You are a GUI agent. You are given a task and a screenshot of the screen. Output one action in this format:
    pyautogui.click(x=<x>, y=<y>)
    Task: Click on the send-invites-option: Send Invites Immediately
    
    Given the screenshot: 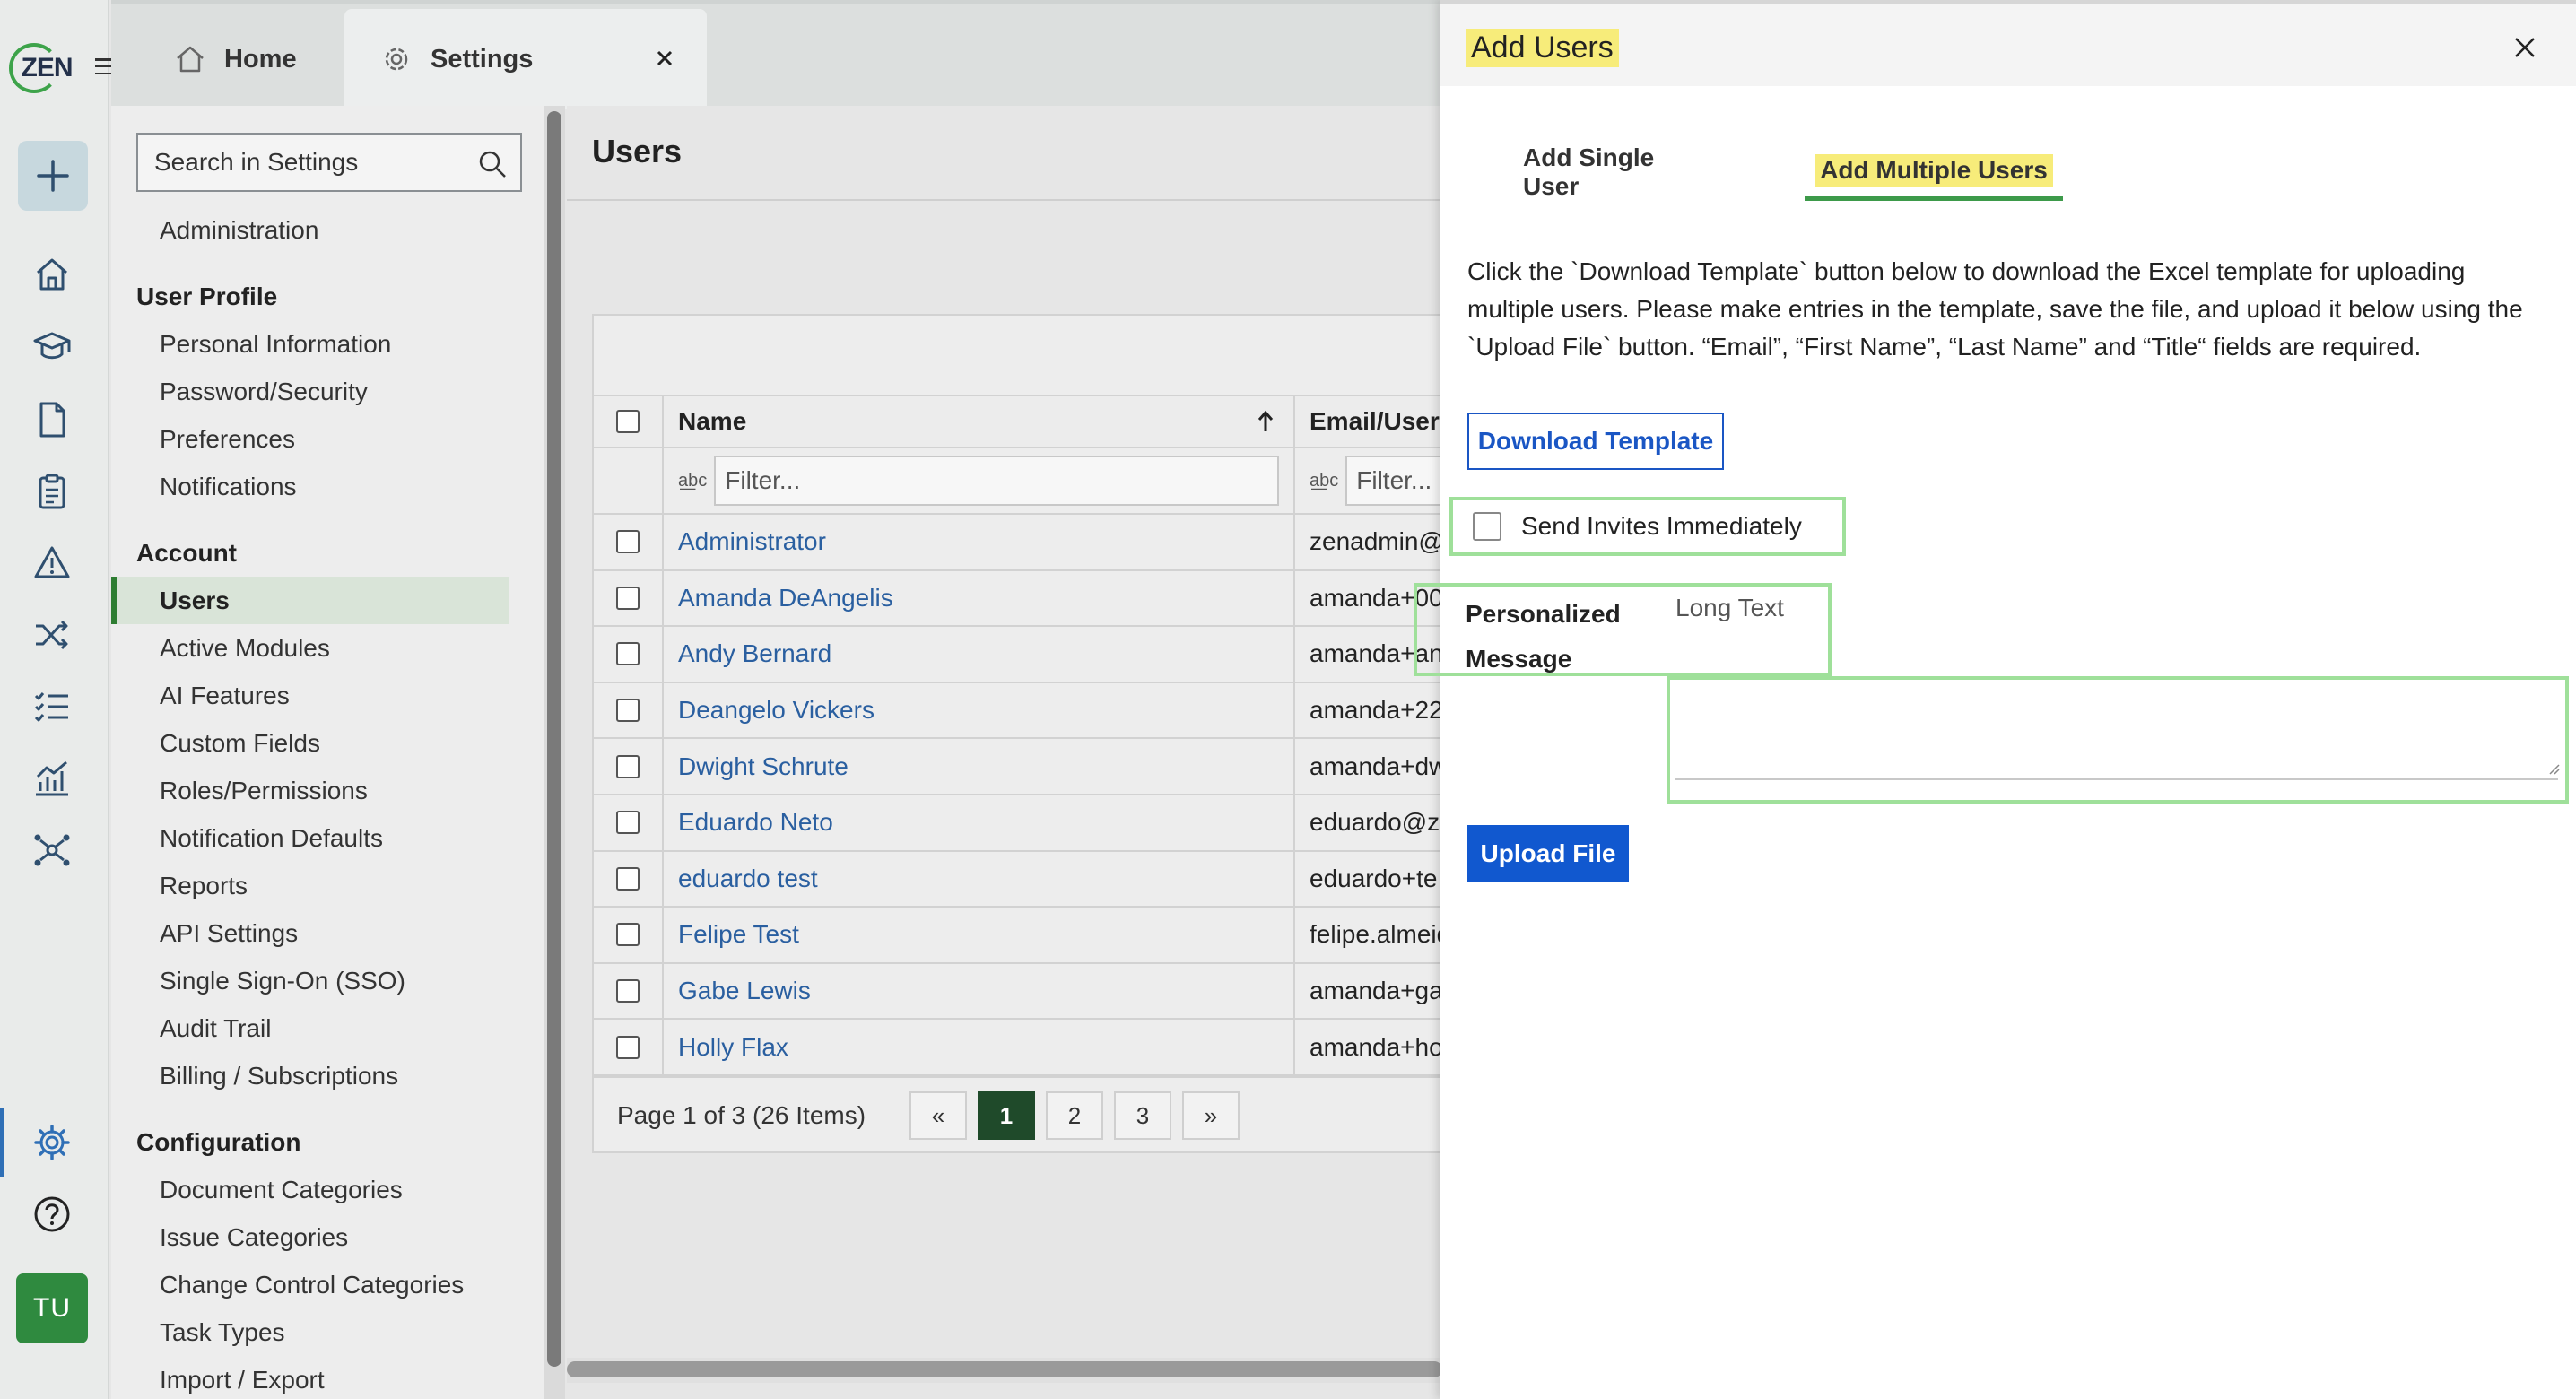 What is the action you would take?
    pyautogui.click(x=1647, y=527)
    